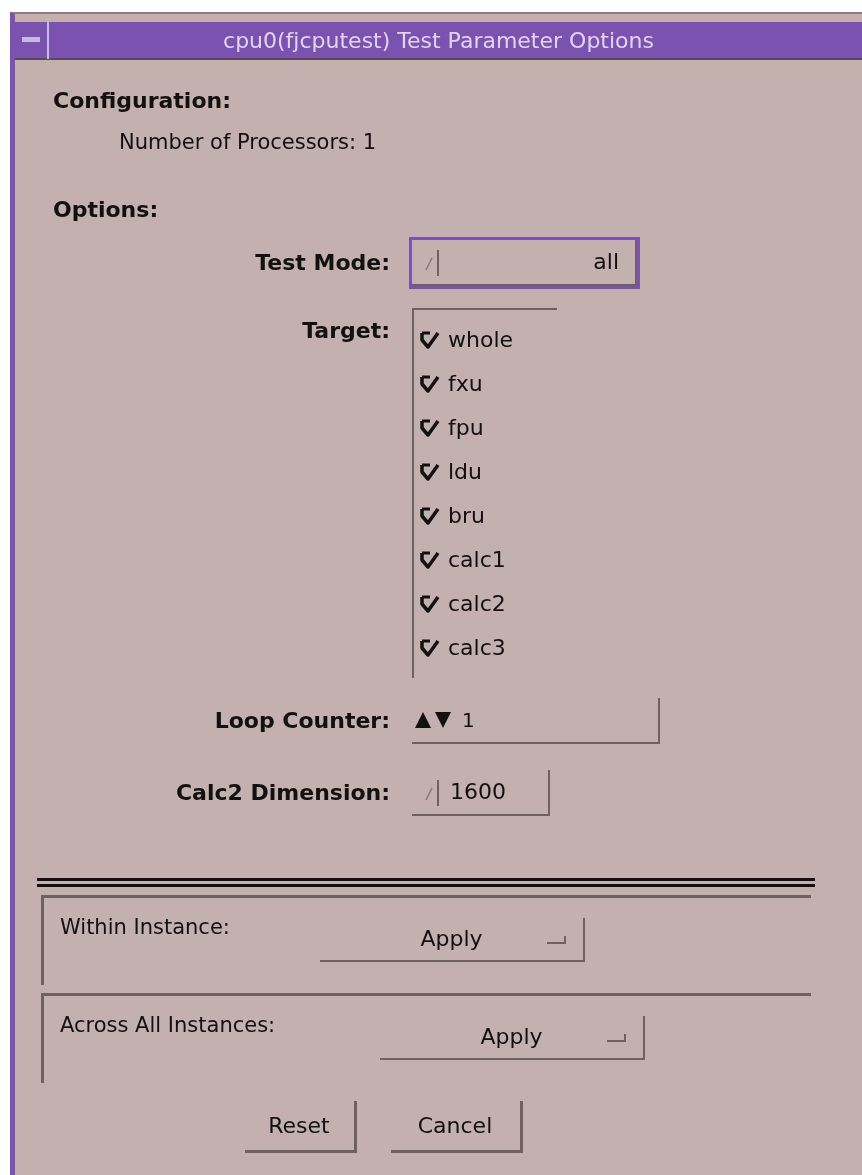 The image size is (862, 1175). Describe the element at coordinates (438, 40) in the screenshot. I see `window-title: cpu0(fjcputest) Test Parameter Options` at that location.